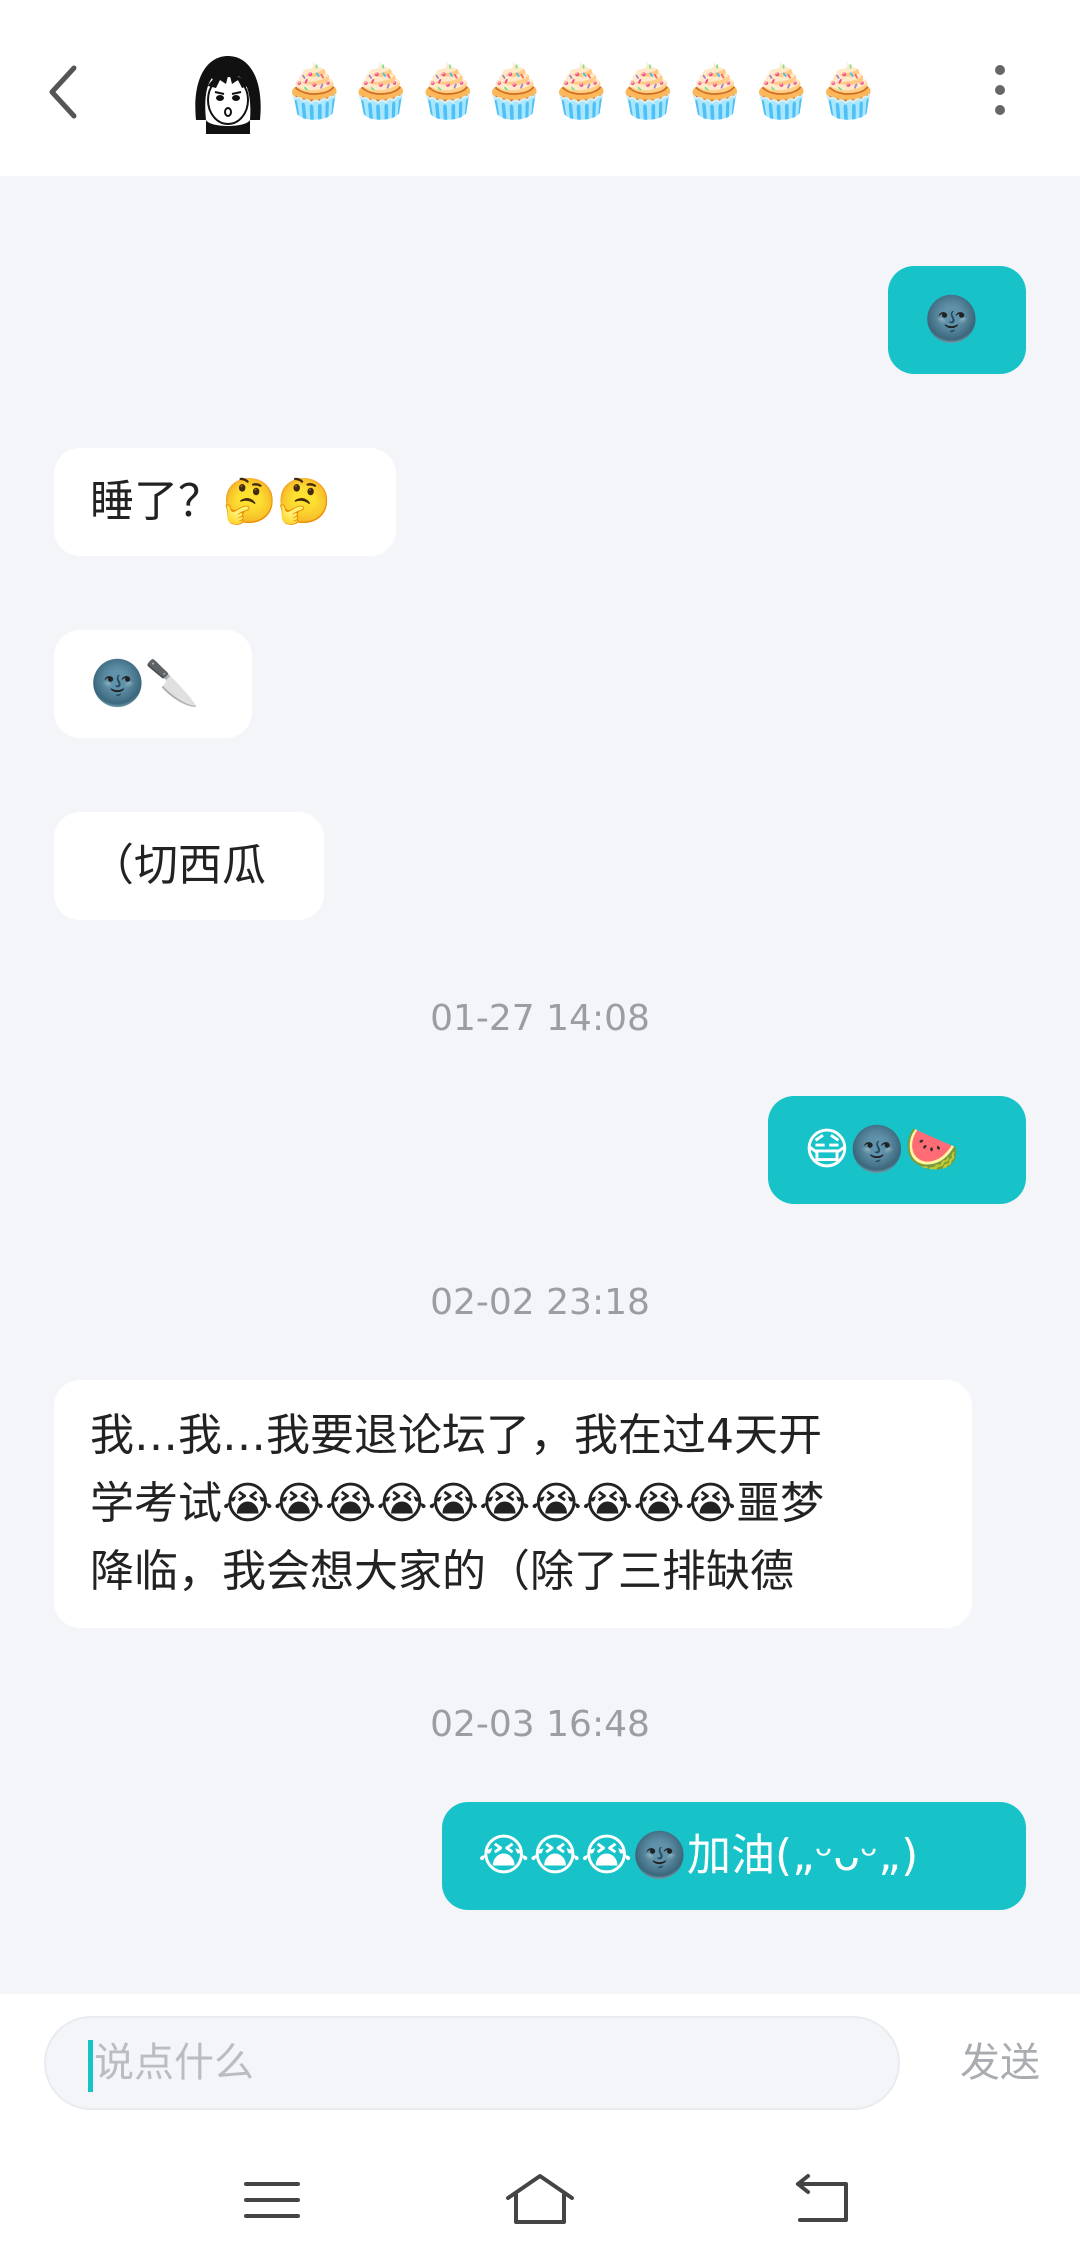 This screenshot has height=2264, width=1080. I want to click on message-text-line: 我…我…我要退论坛了，我在过4天开, so click(456, 1435).